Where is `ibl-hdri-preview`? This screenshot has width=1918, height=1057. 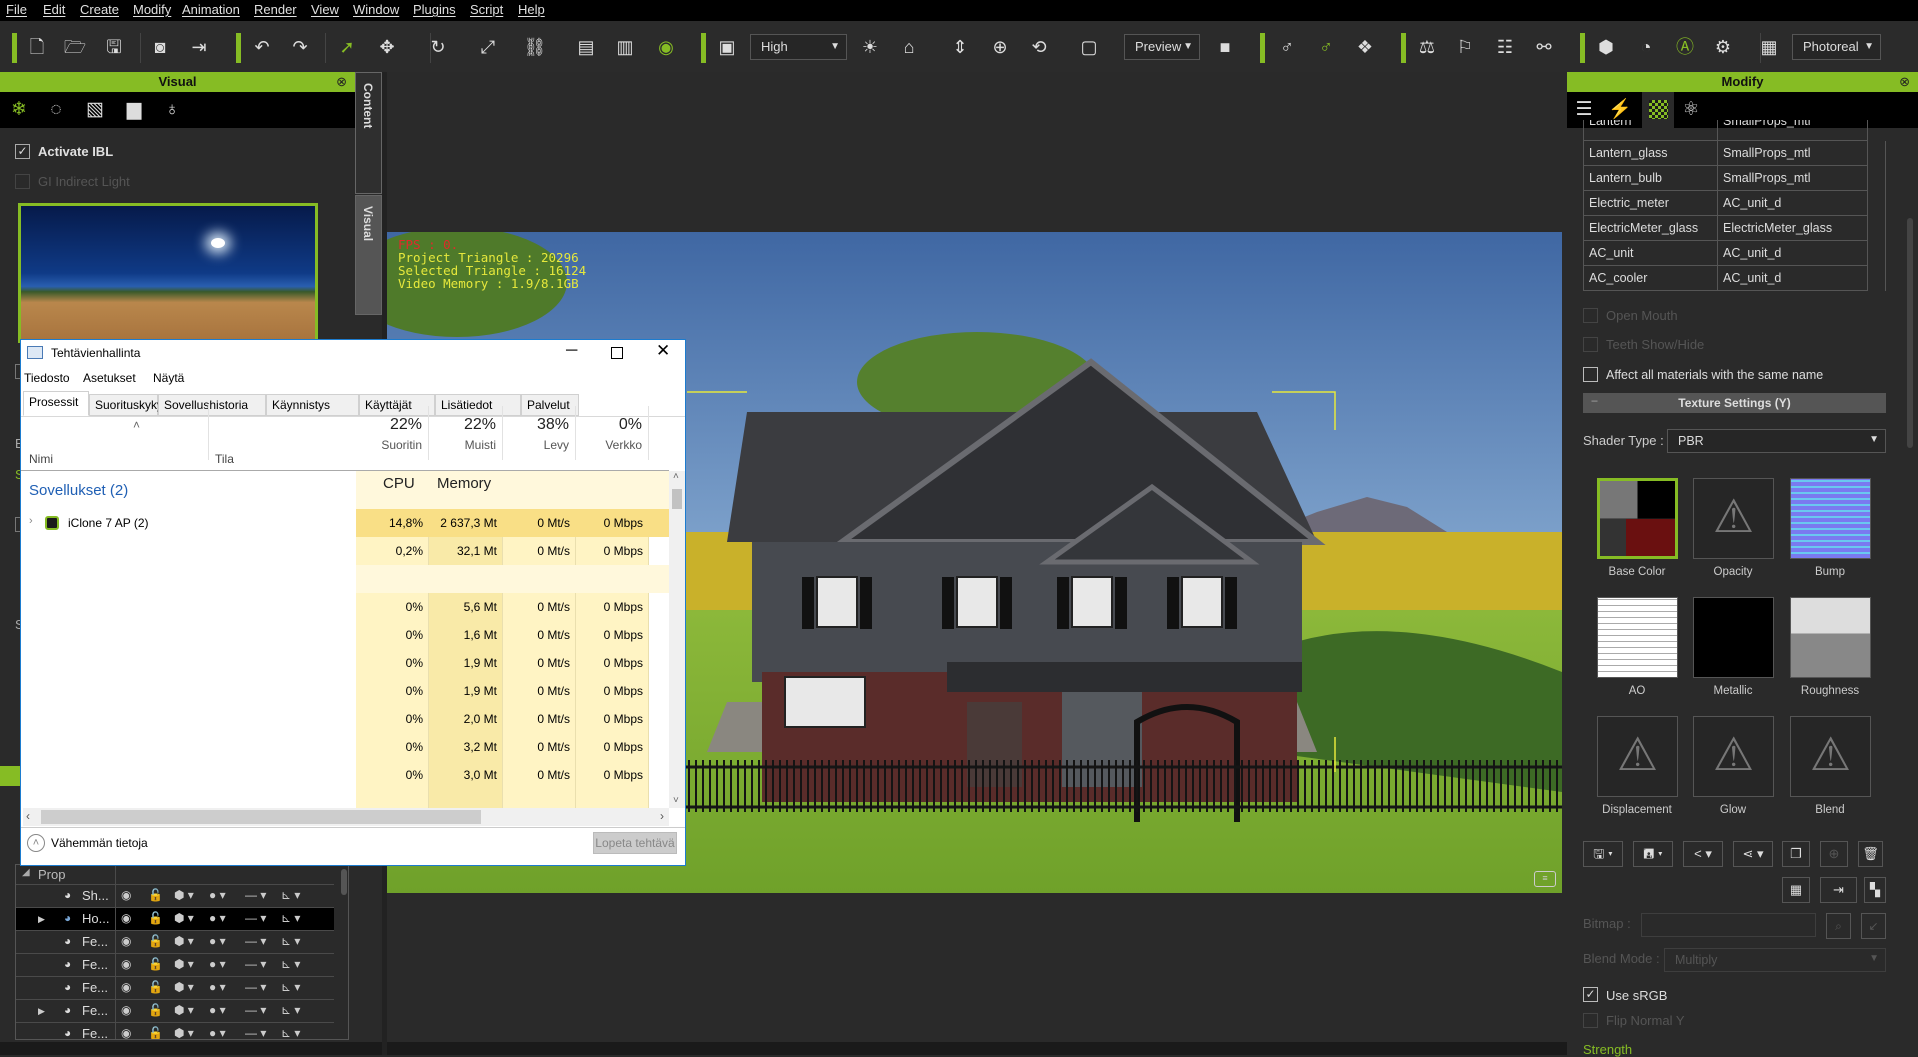
ibl-hdri-preview is located at coordinates (168, 273).